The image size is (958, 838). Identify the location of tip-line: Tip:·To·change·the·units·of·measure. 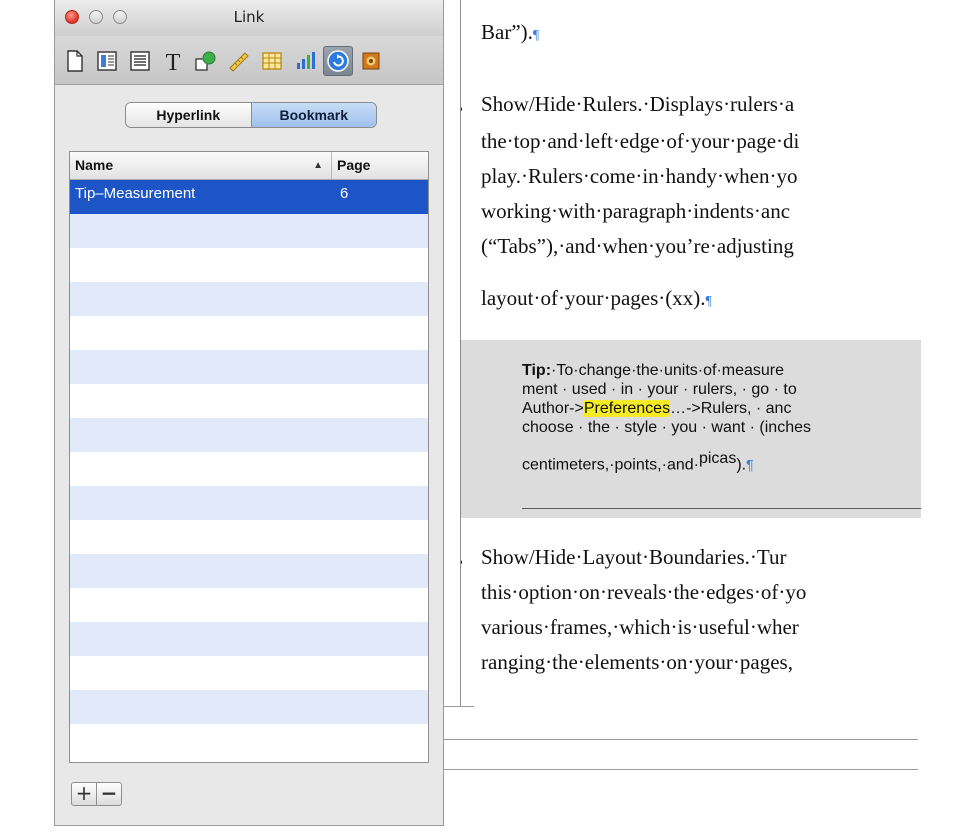
(653, 371).